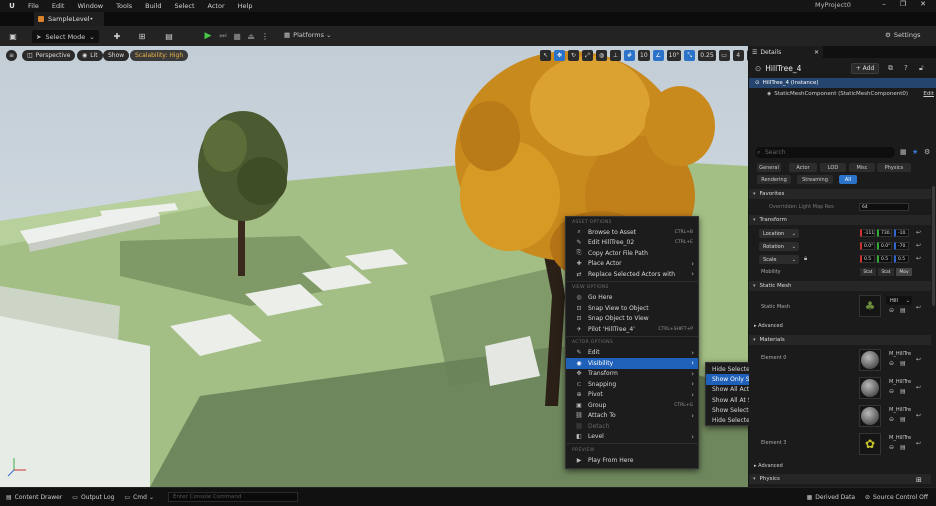 Image resolution: width=936 pixels, height=506 pixels. I want to click on rotation-x-field: 0.0°, so click(867, 246).